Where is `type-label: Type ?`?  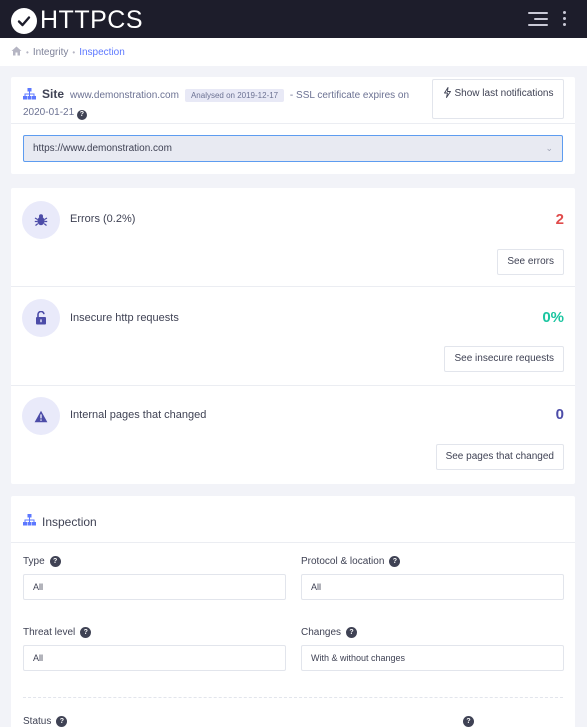
type-label: Type ? is located at coordinates (42, 561).